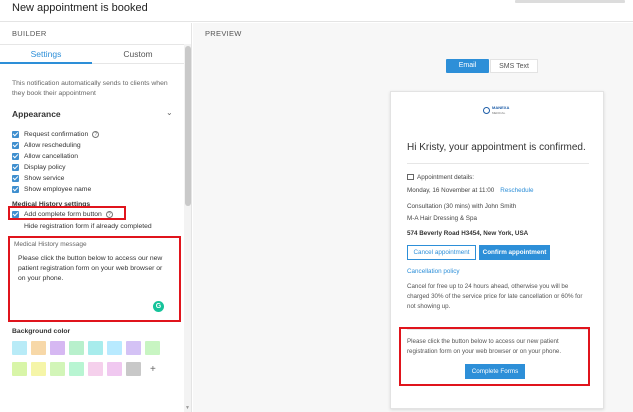  What do you see at coordinates (96, 134) in the screenshot?
I see `help-icon: ?` at bounding box center [96, 134].